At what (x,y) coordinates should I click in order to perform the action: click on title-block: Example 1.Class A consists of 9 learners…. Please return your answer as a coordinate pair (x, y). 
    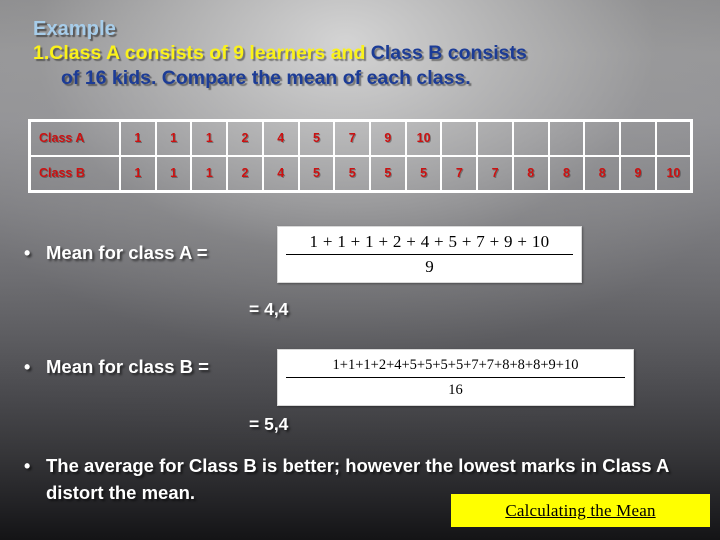
    Looking at the image, I should click on (363, 54).